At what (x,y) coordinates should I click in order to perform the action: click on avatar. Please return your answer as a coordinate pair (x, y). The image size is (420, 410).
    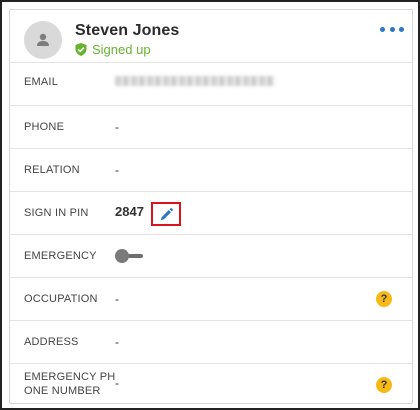
    Looking at the image, I should click on (43, 40).